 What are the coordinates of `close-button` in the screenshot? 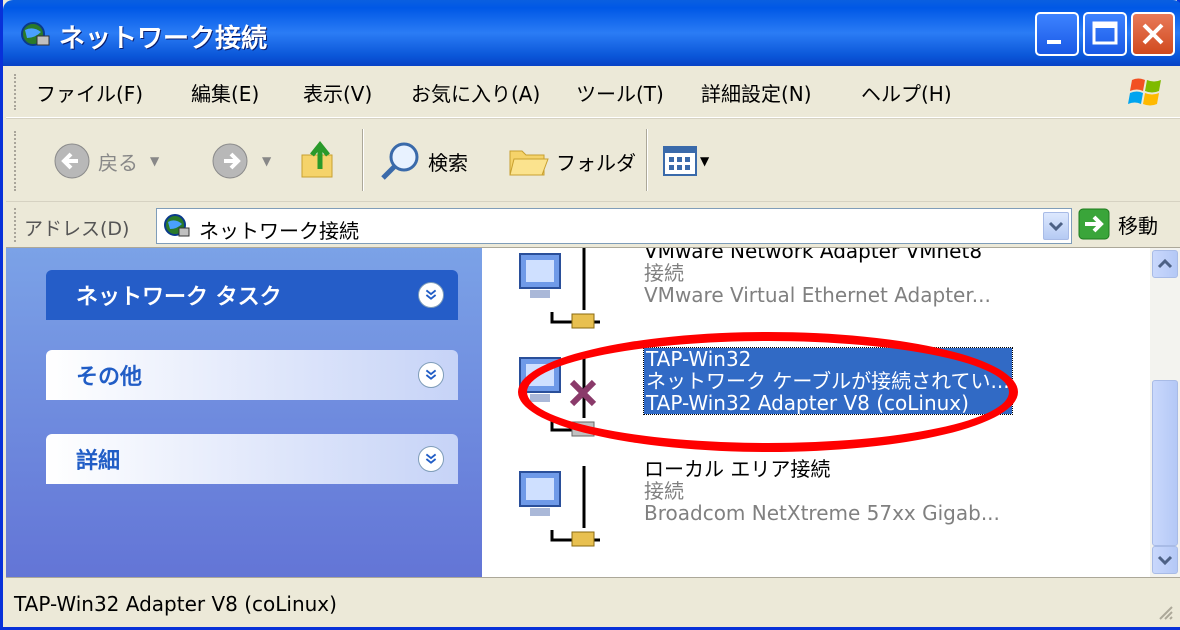 It's located at (1153, 34).